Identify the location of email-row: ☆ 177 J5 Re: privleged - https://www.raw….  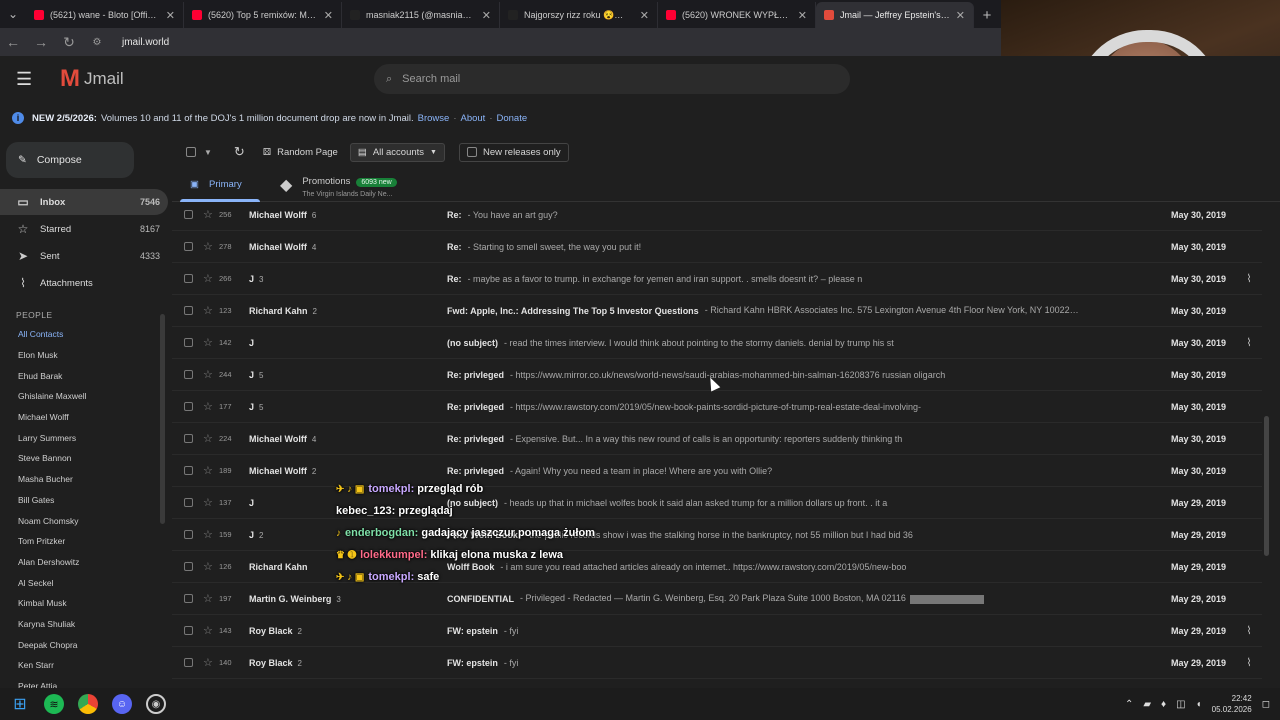
(717, 407).